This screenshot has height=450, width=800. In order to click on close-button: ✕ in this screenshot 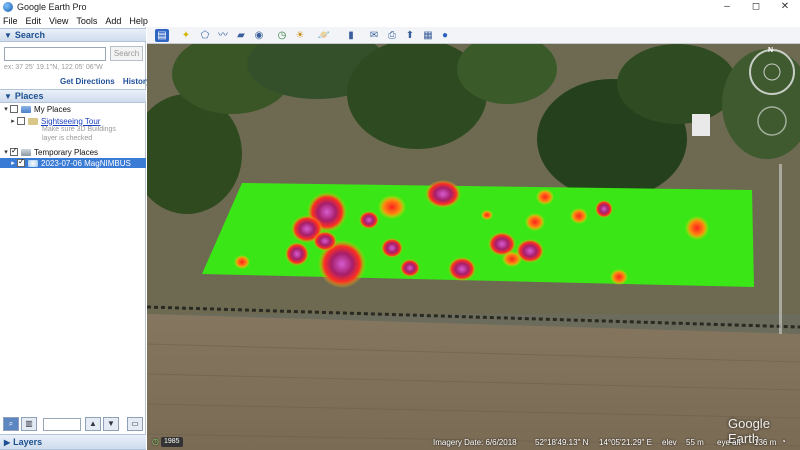, I will do `click(785, 7)`.